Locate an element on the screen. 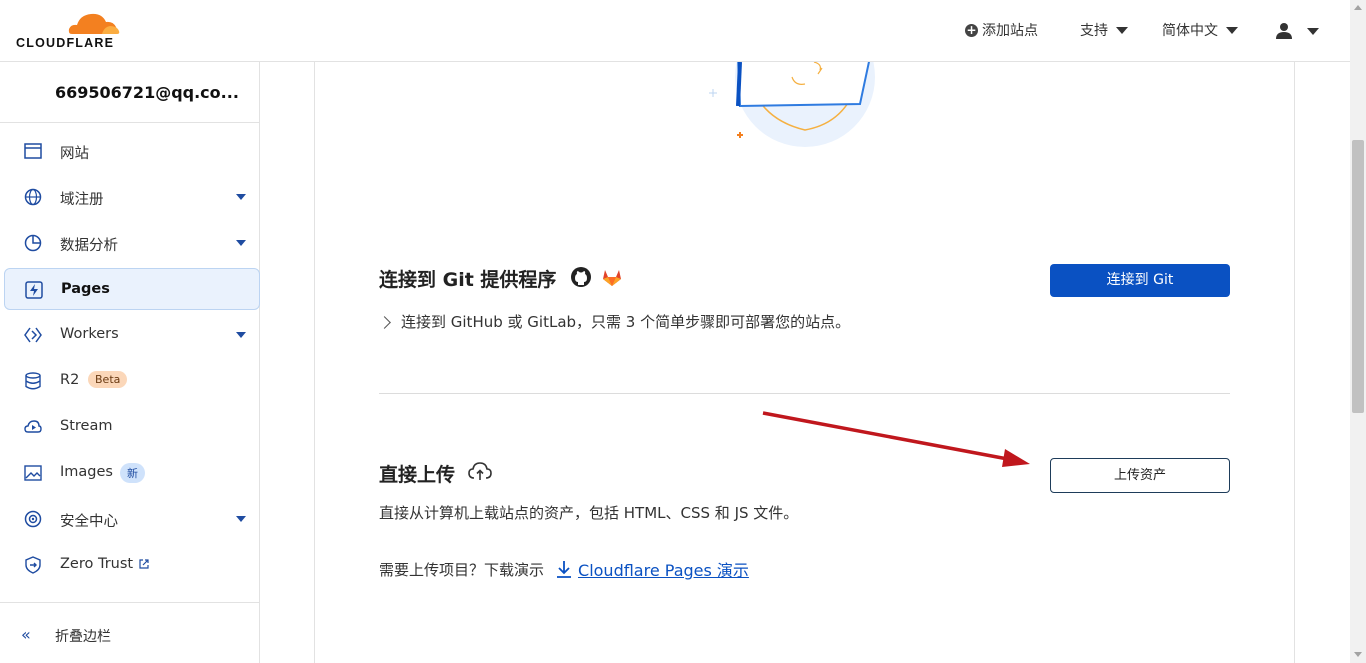 Image resolution: width=1366 pixels, height=663 pixels. vertical-scrollbar is located at coordinates (1358, 331).